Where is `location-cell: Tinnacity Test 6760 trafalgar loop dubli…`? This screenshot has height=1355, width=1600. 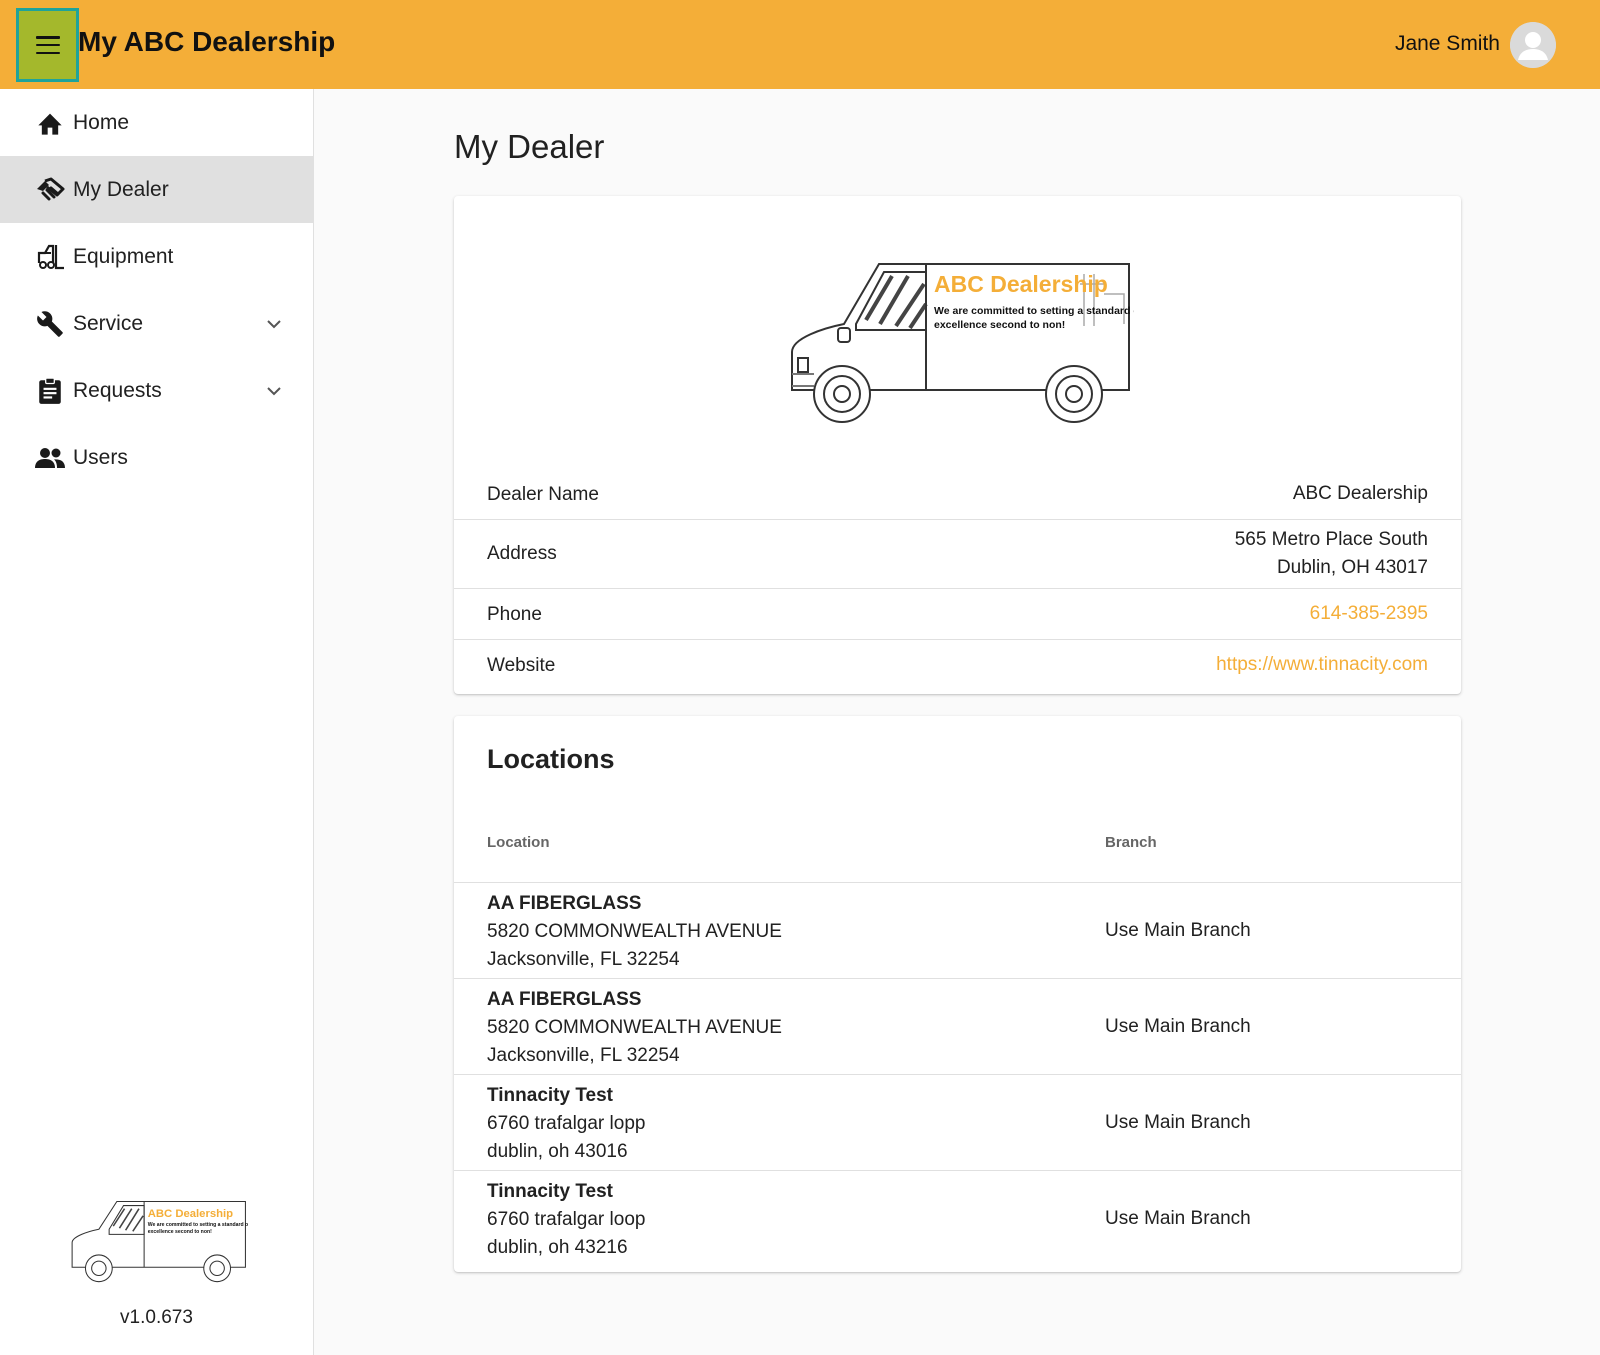 location-cell: Tinnacity Test 6760 trafalgar loop dubli… is located at coordinates (566, 1220).